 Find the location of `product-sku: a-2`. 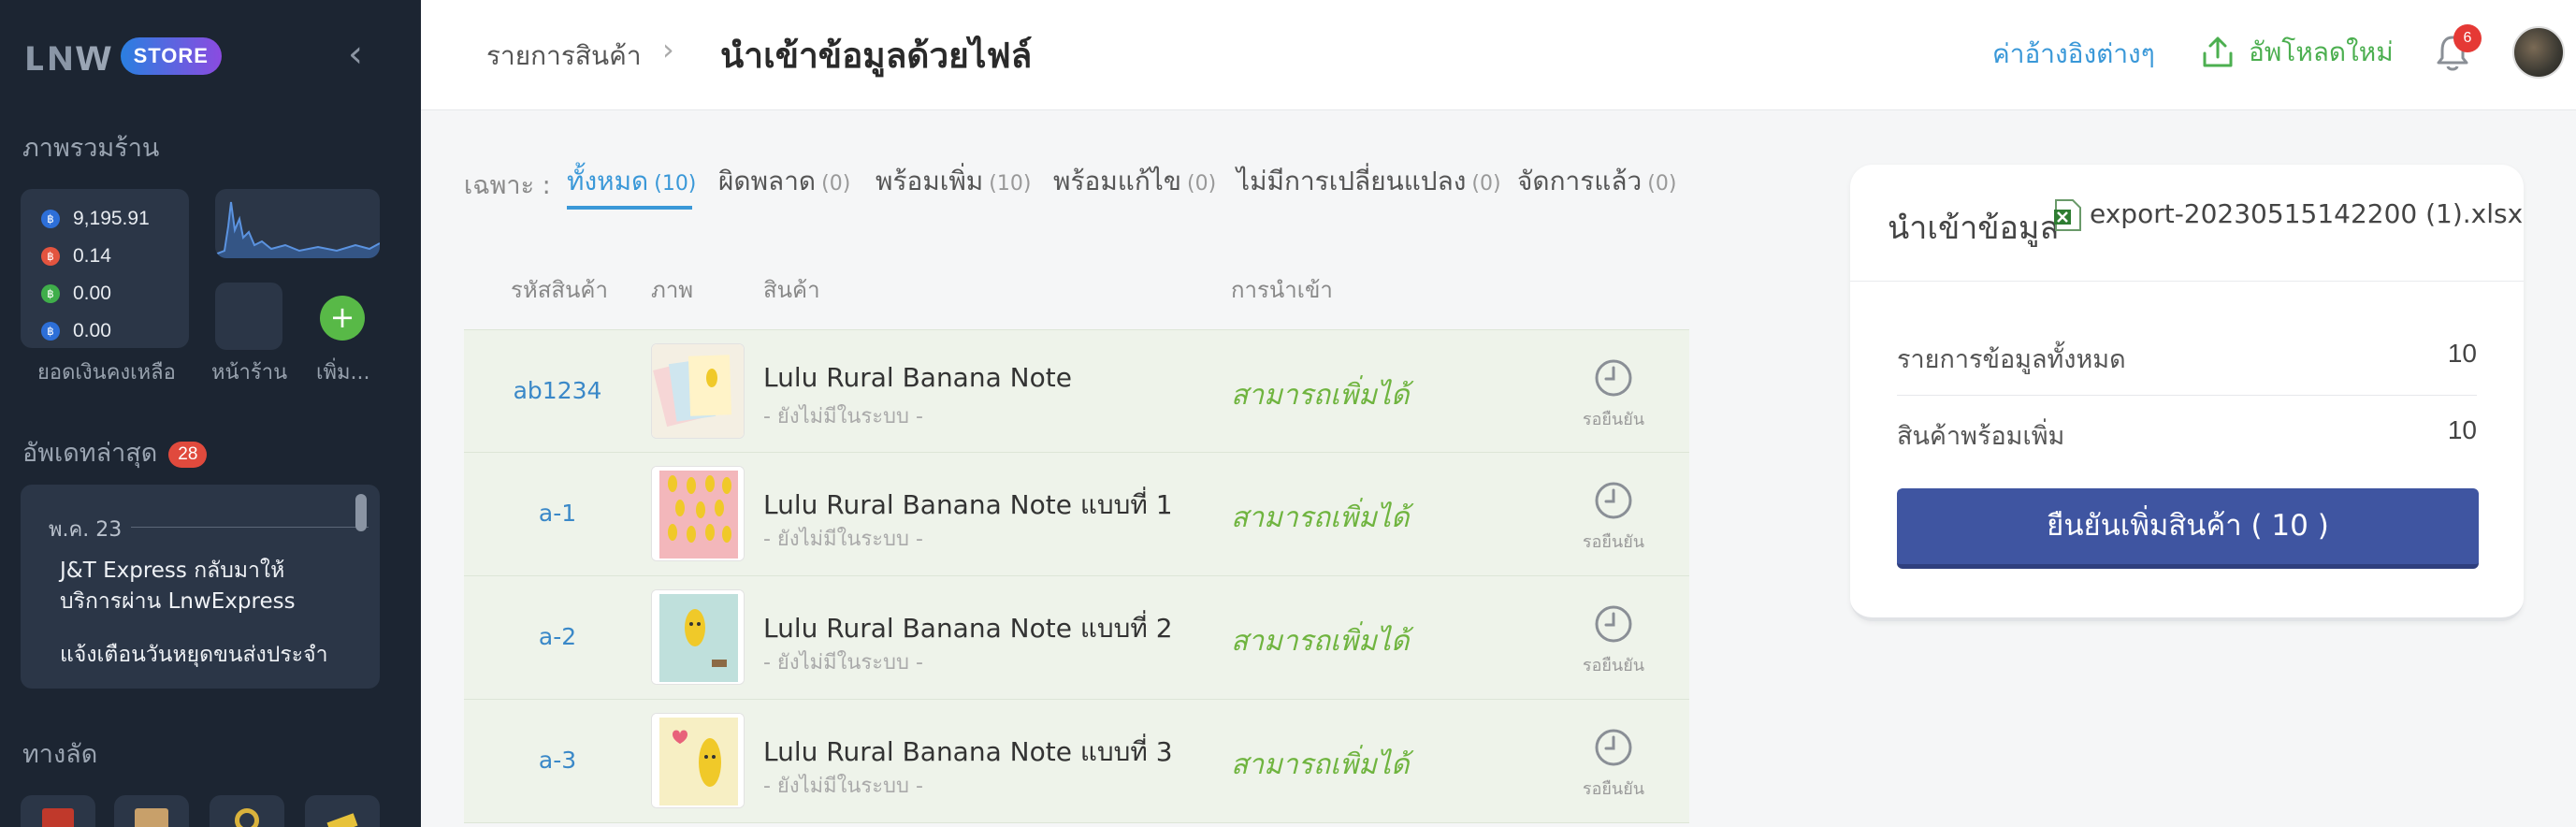

product-sku: a-2 is located at coordinates (557, 636).